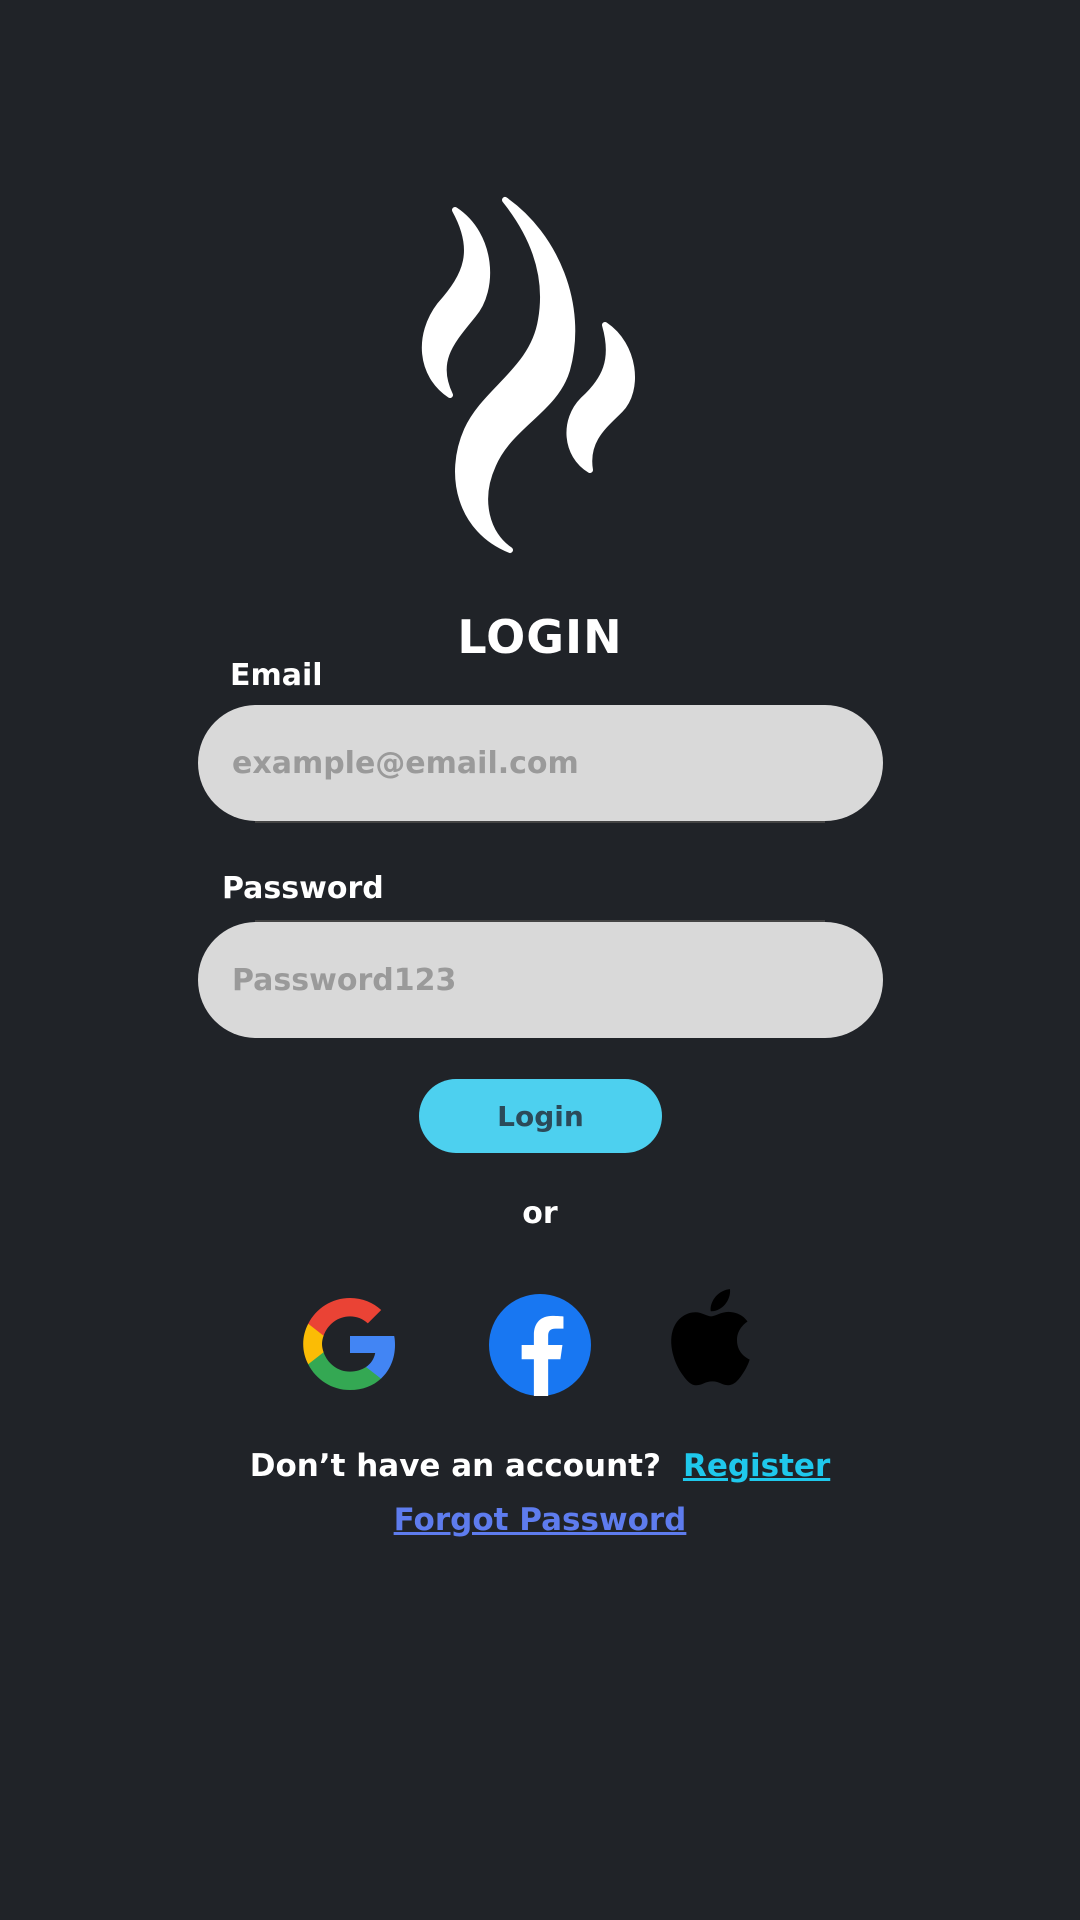 The image size is (1080, 1920). Describe the element at coordinates (350, 1344) in the screenshot. I see `google-icon` at that location.